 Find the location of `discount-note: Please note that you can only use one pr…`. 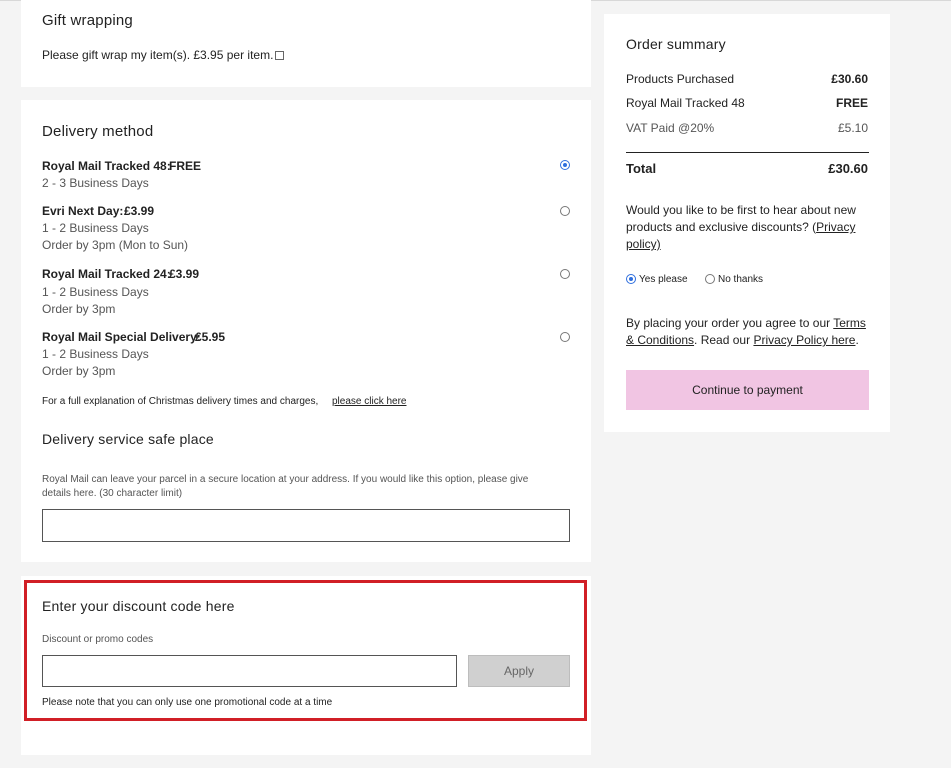

discount-note: Please note that you can only use one pr… is located at coordinates (187, 702).